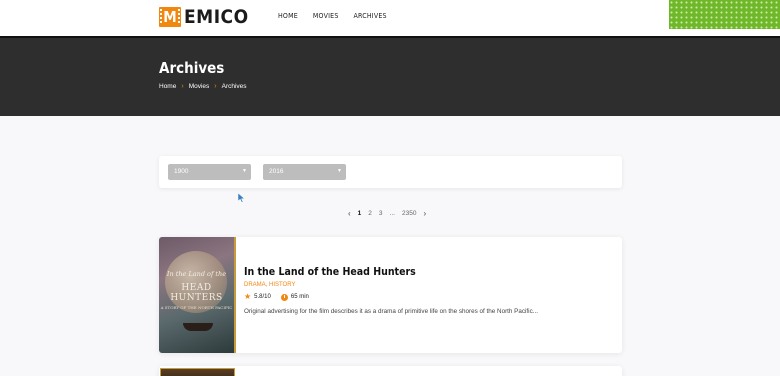  I want to click on poster-title-word1: HEAD, so click(196, 288).